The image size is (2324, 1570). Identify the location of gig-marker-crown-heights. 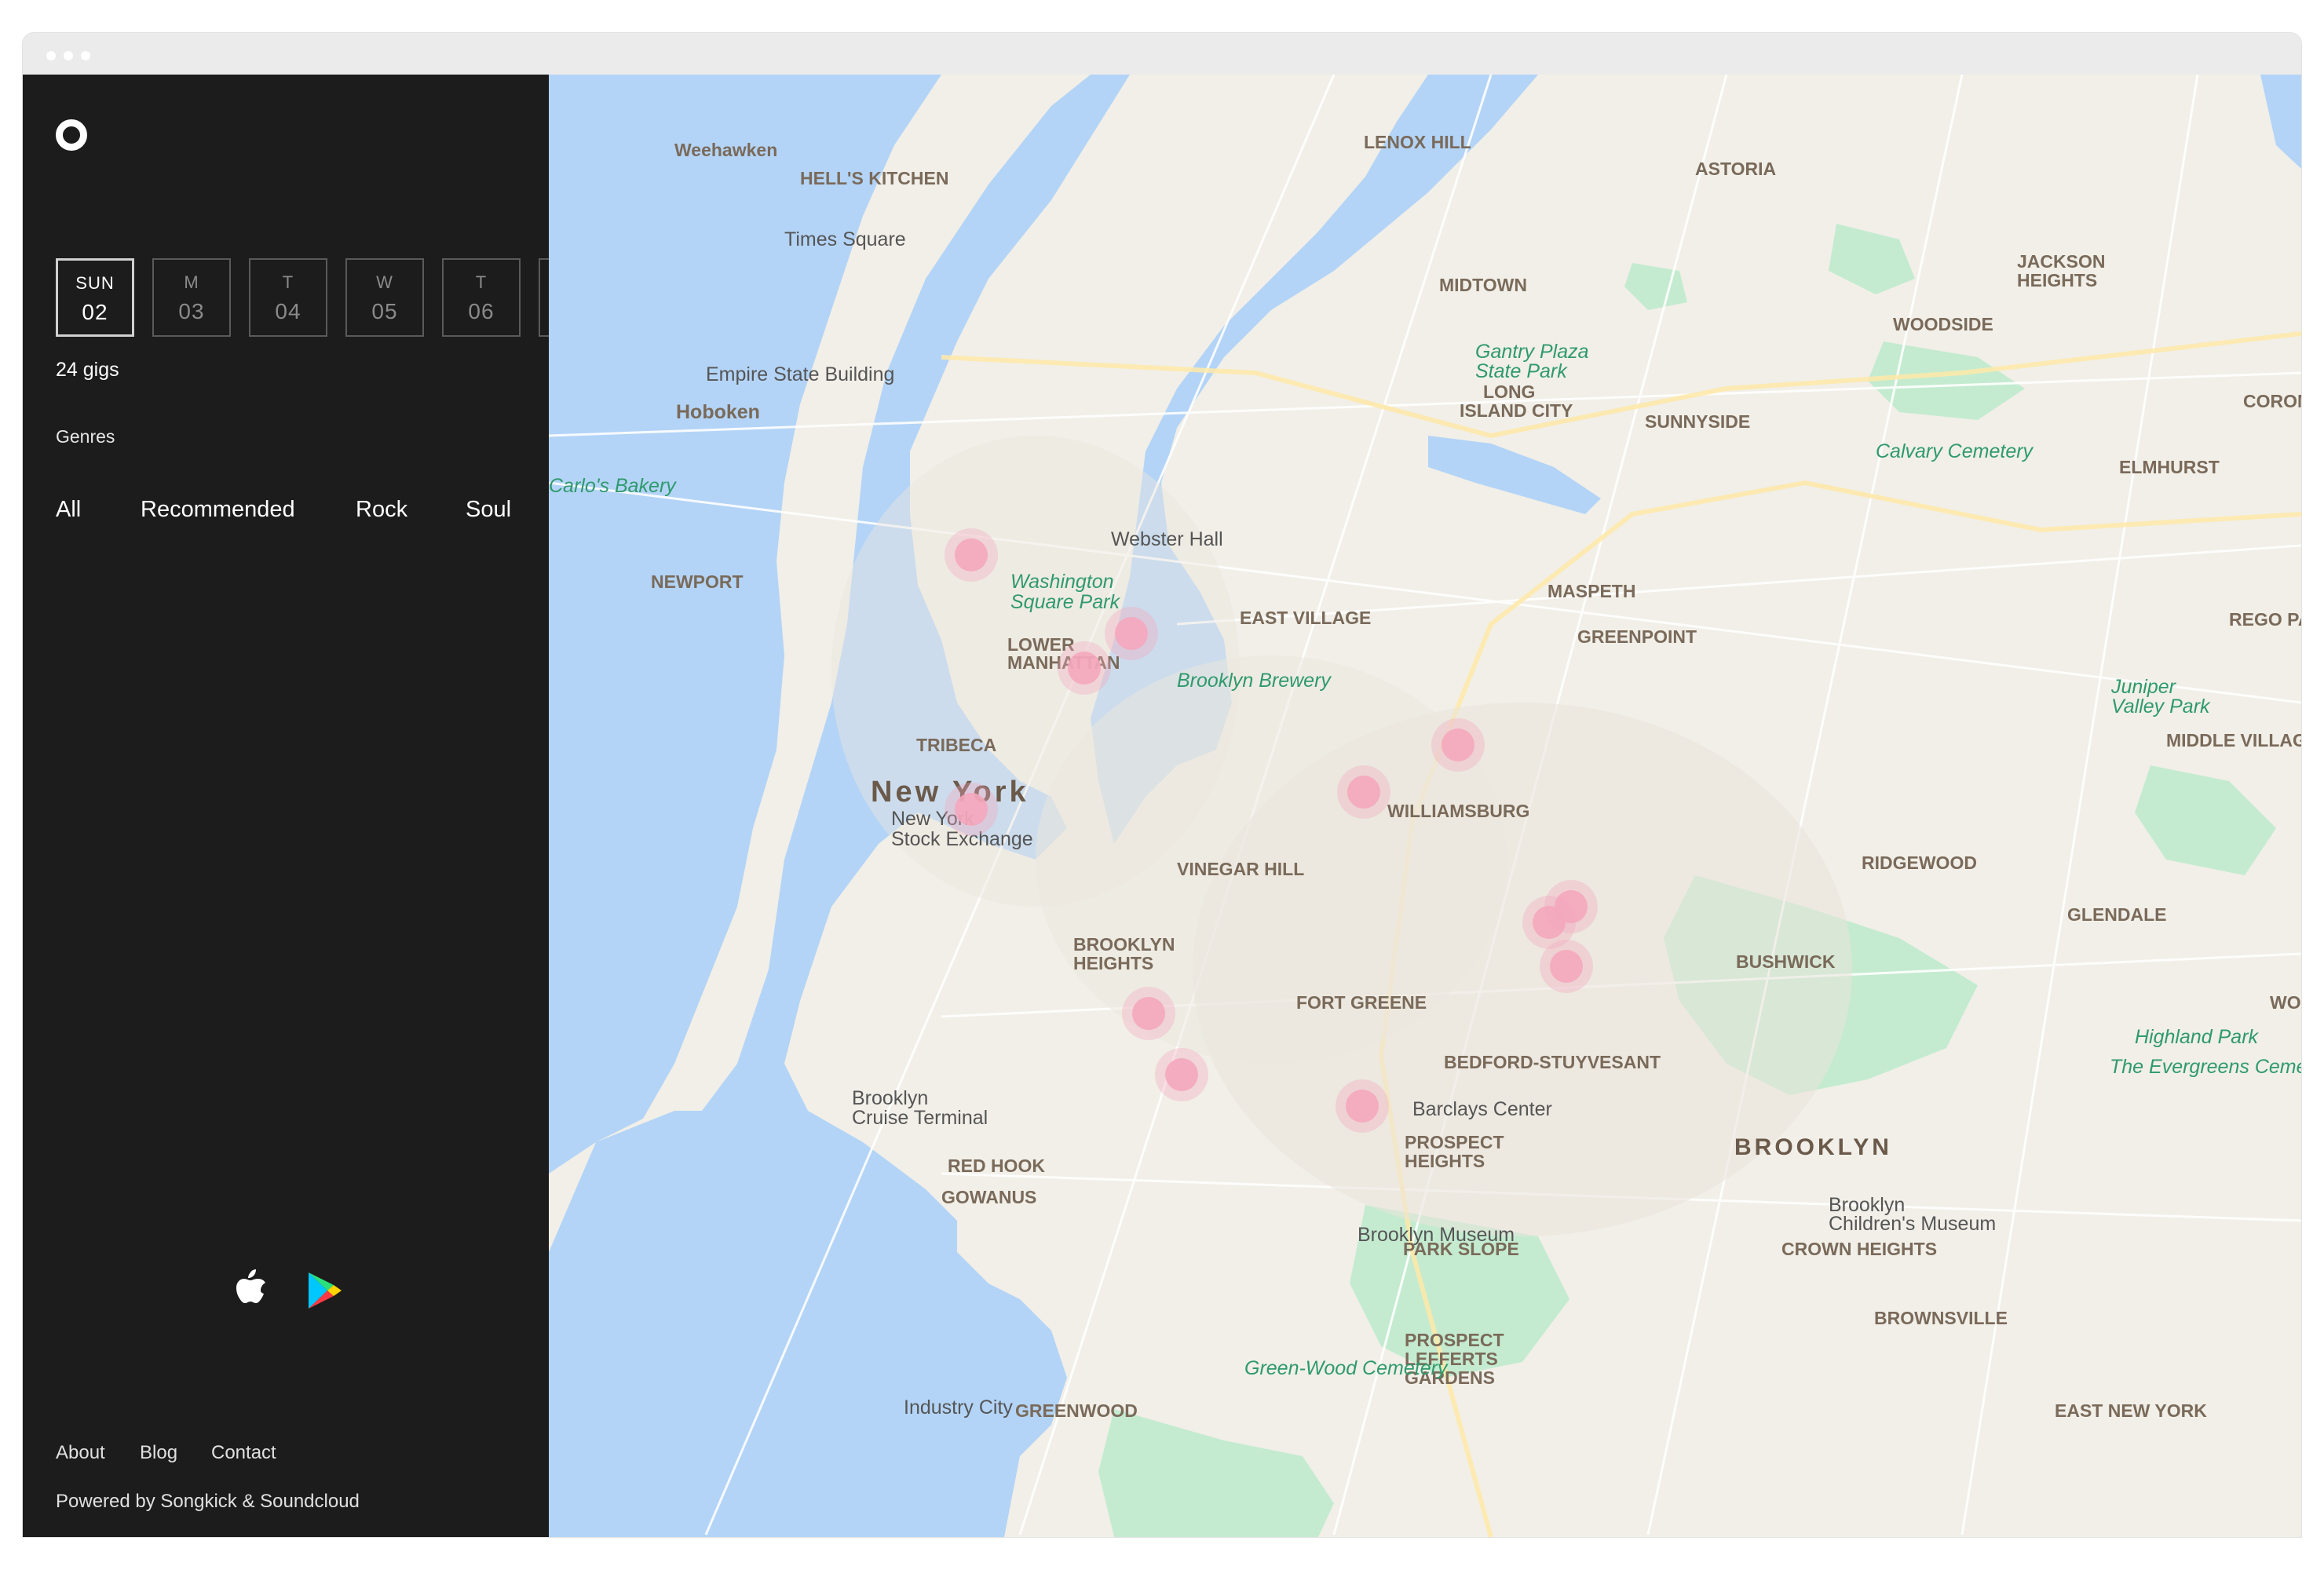
(1362, 1106).